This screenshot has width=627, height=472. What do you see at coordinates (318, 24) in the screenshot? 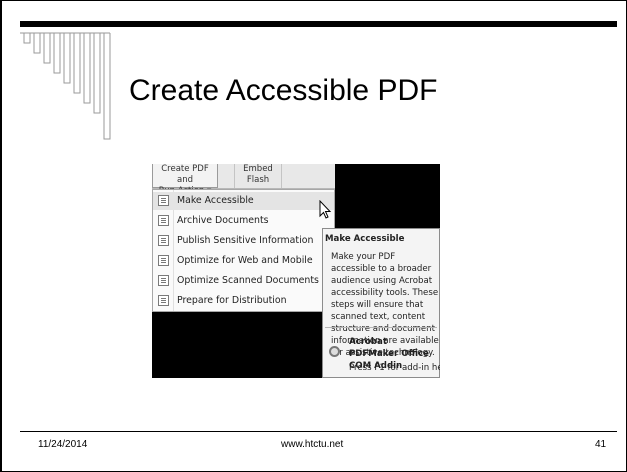
I see `top-rule` at bounding box center [318, 24].